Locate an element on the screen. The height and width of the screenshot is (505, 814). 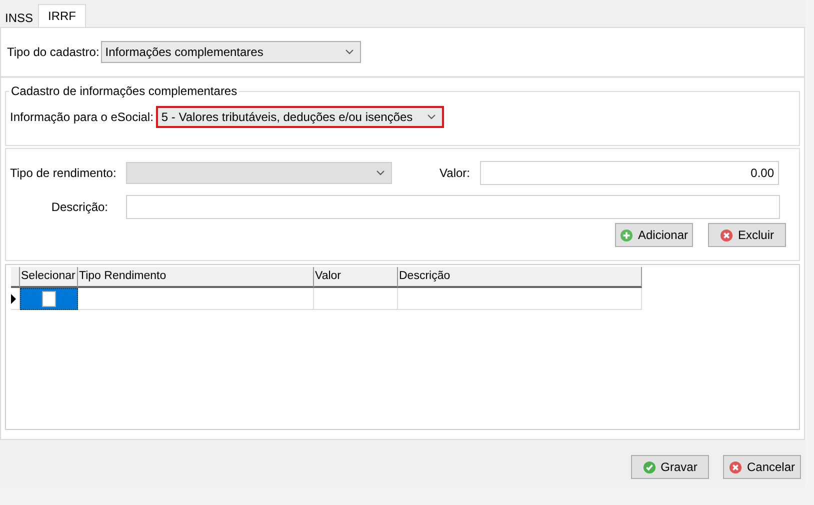
value-input: 0.00 is located at coordinates (629, 173).